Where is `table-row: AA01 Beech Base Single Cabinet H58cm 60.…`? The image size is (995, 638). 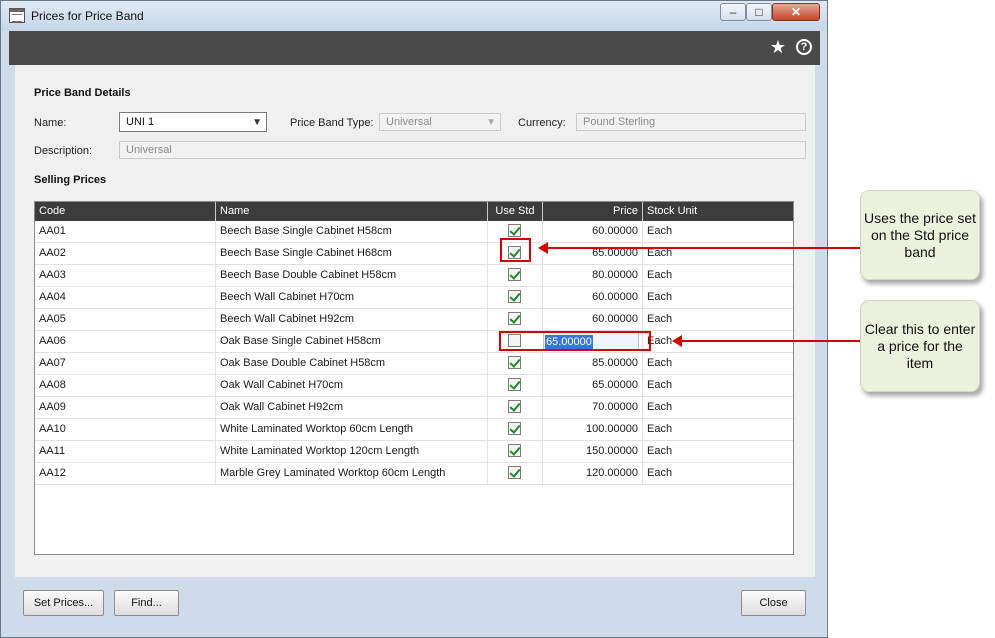
table-row: AA01 Beech Base Single Cabinet H58cm 60.… is located at coordinates (414, 232).